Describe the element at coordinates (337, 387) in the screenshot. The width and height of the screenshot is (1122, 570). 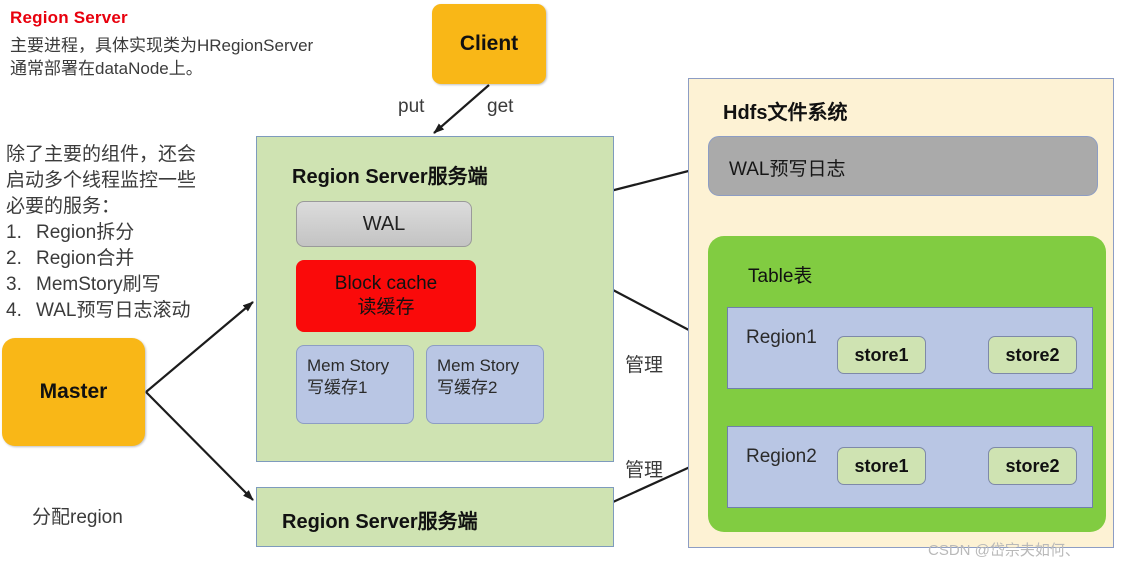
I see `mem-store-label-zh: 写缓存1` at that location.